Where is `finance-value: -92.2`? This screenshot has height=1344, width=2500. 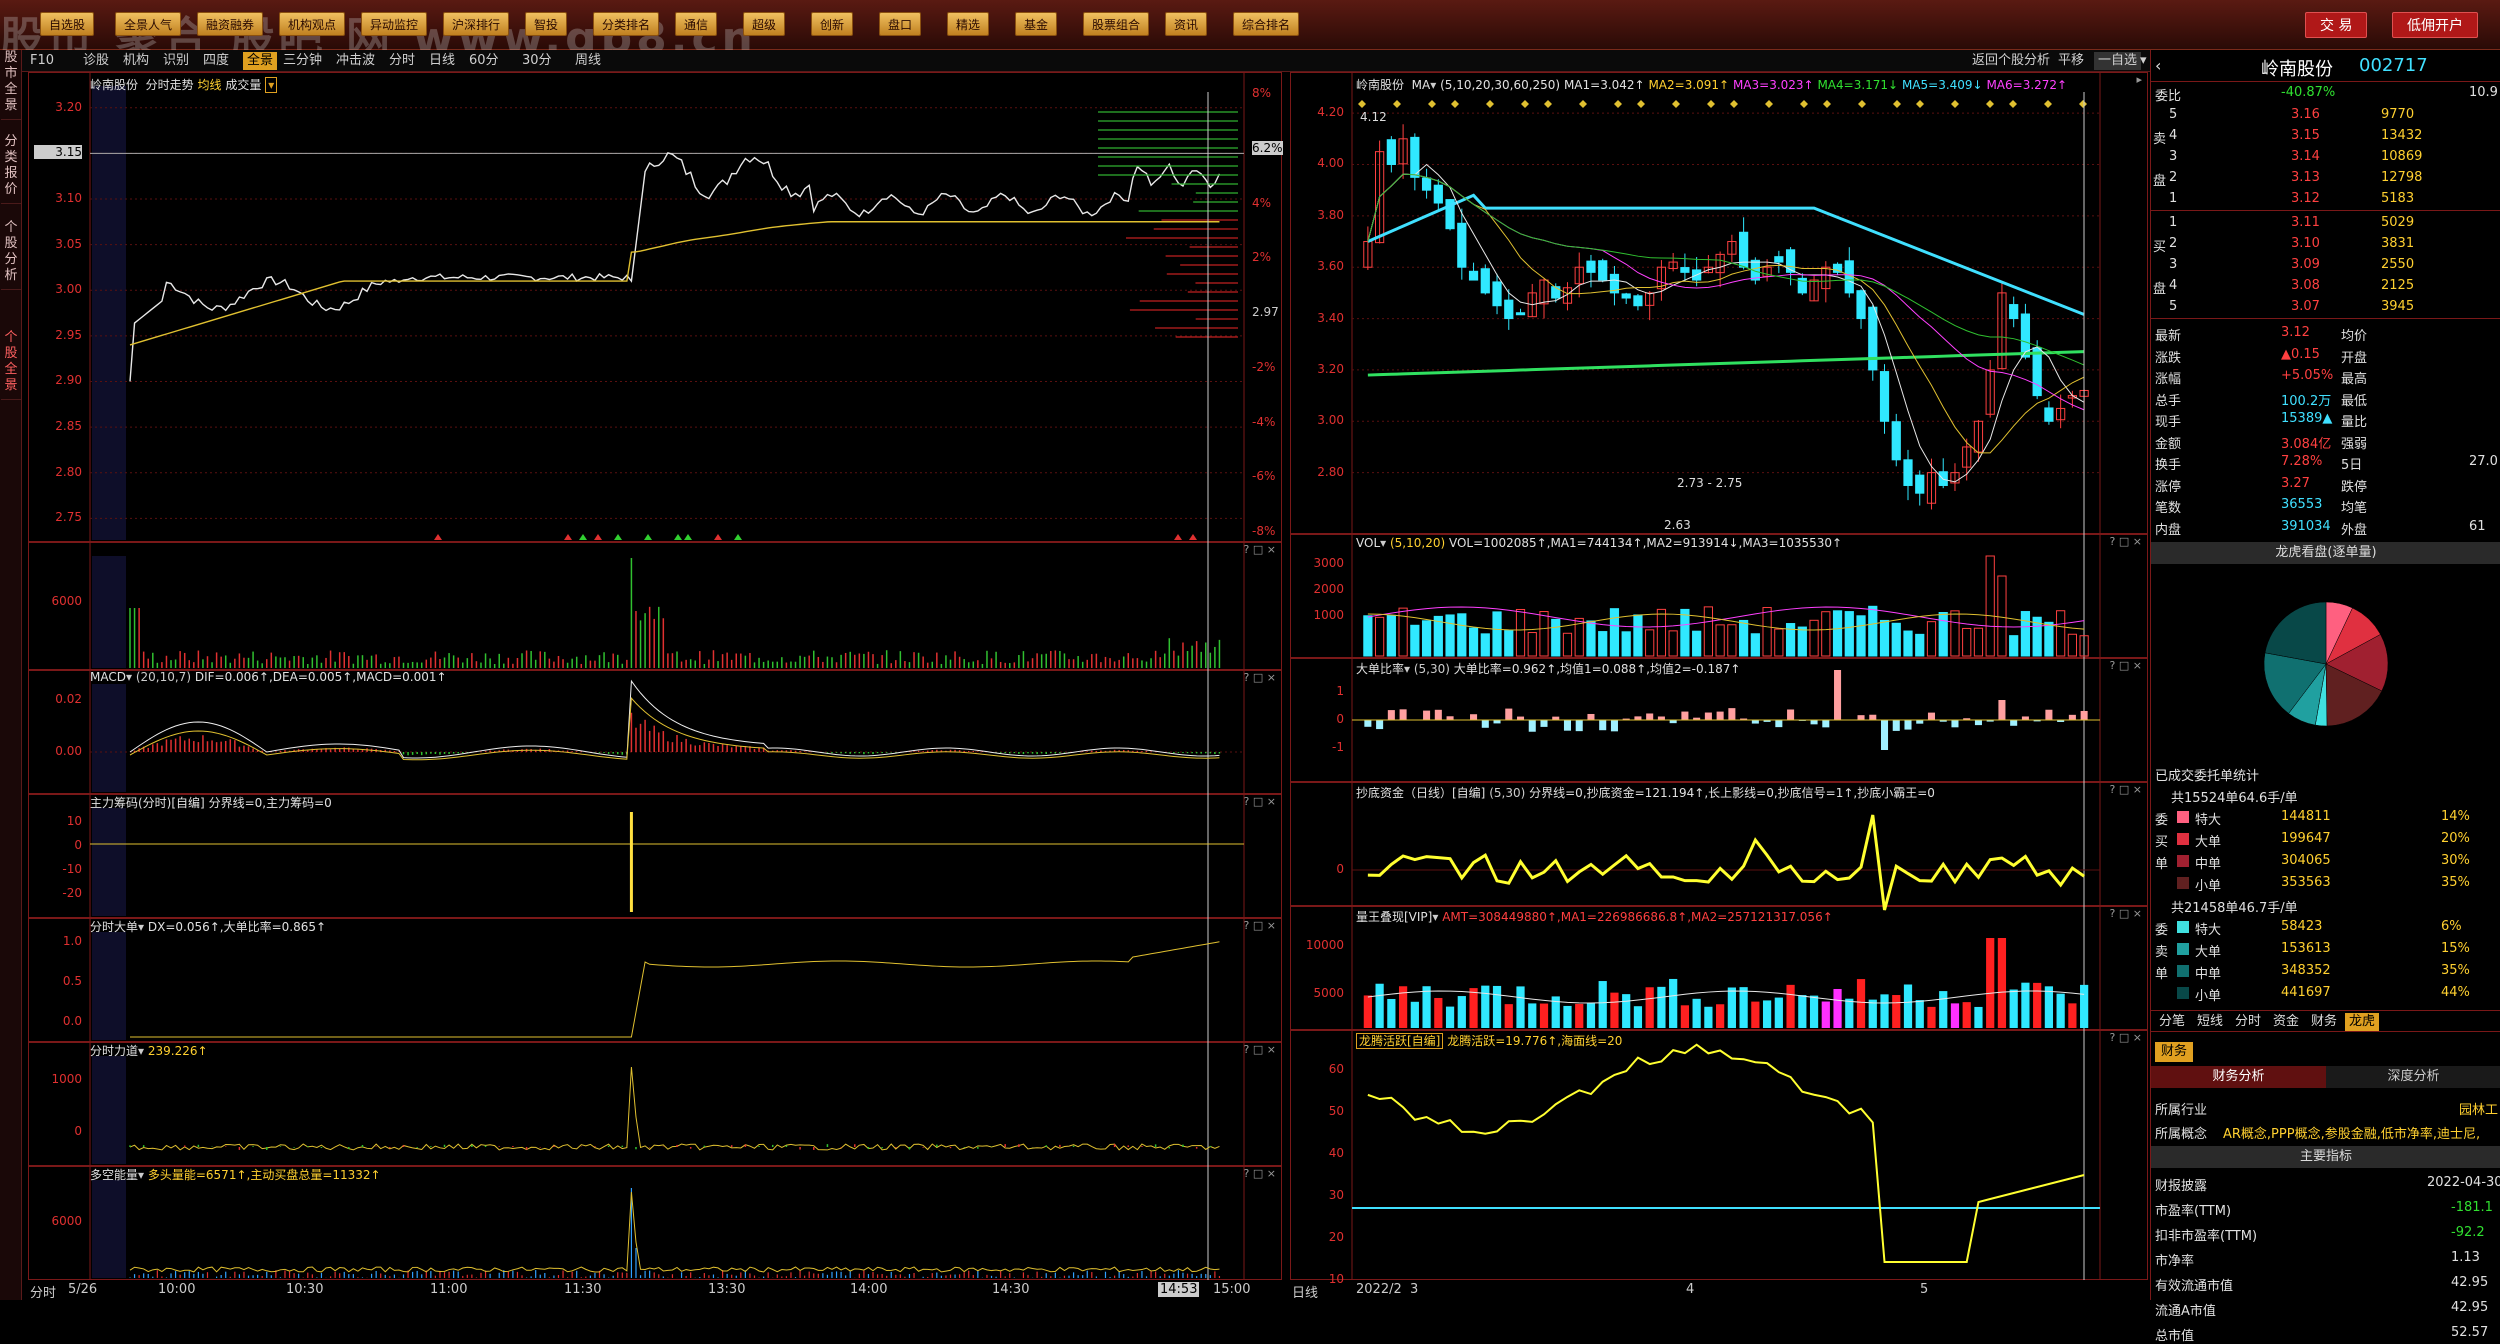
finance-value: -92.2 is located at coordinates (2468, 1232).